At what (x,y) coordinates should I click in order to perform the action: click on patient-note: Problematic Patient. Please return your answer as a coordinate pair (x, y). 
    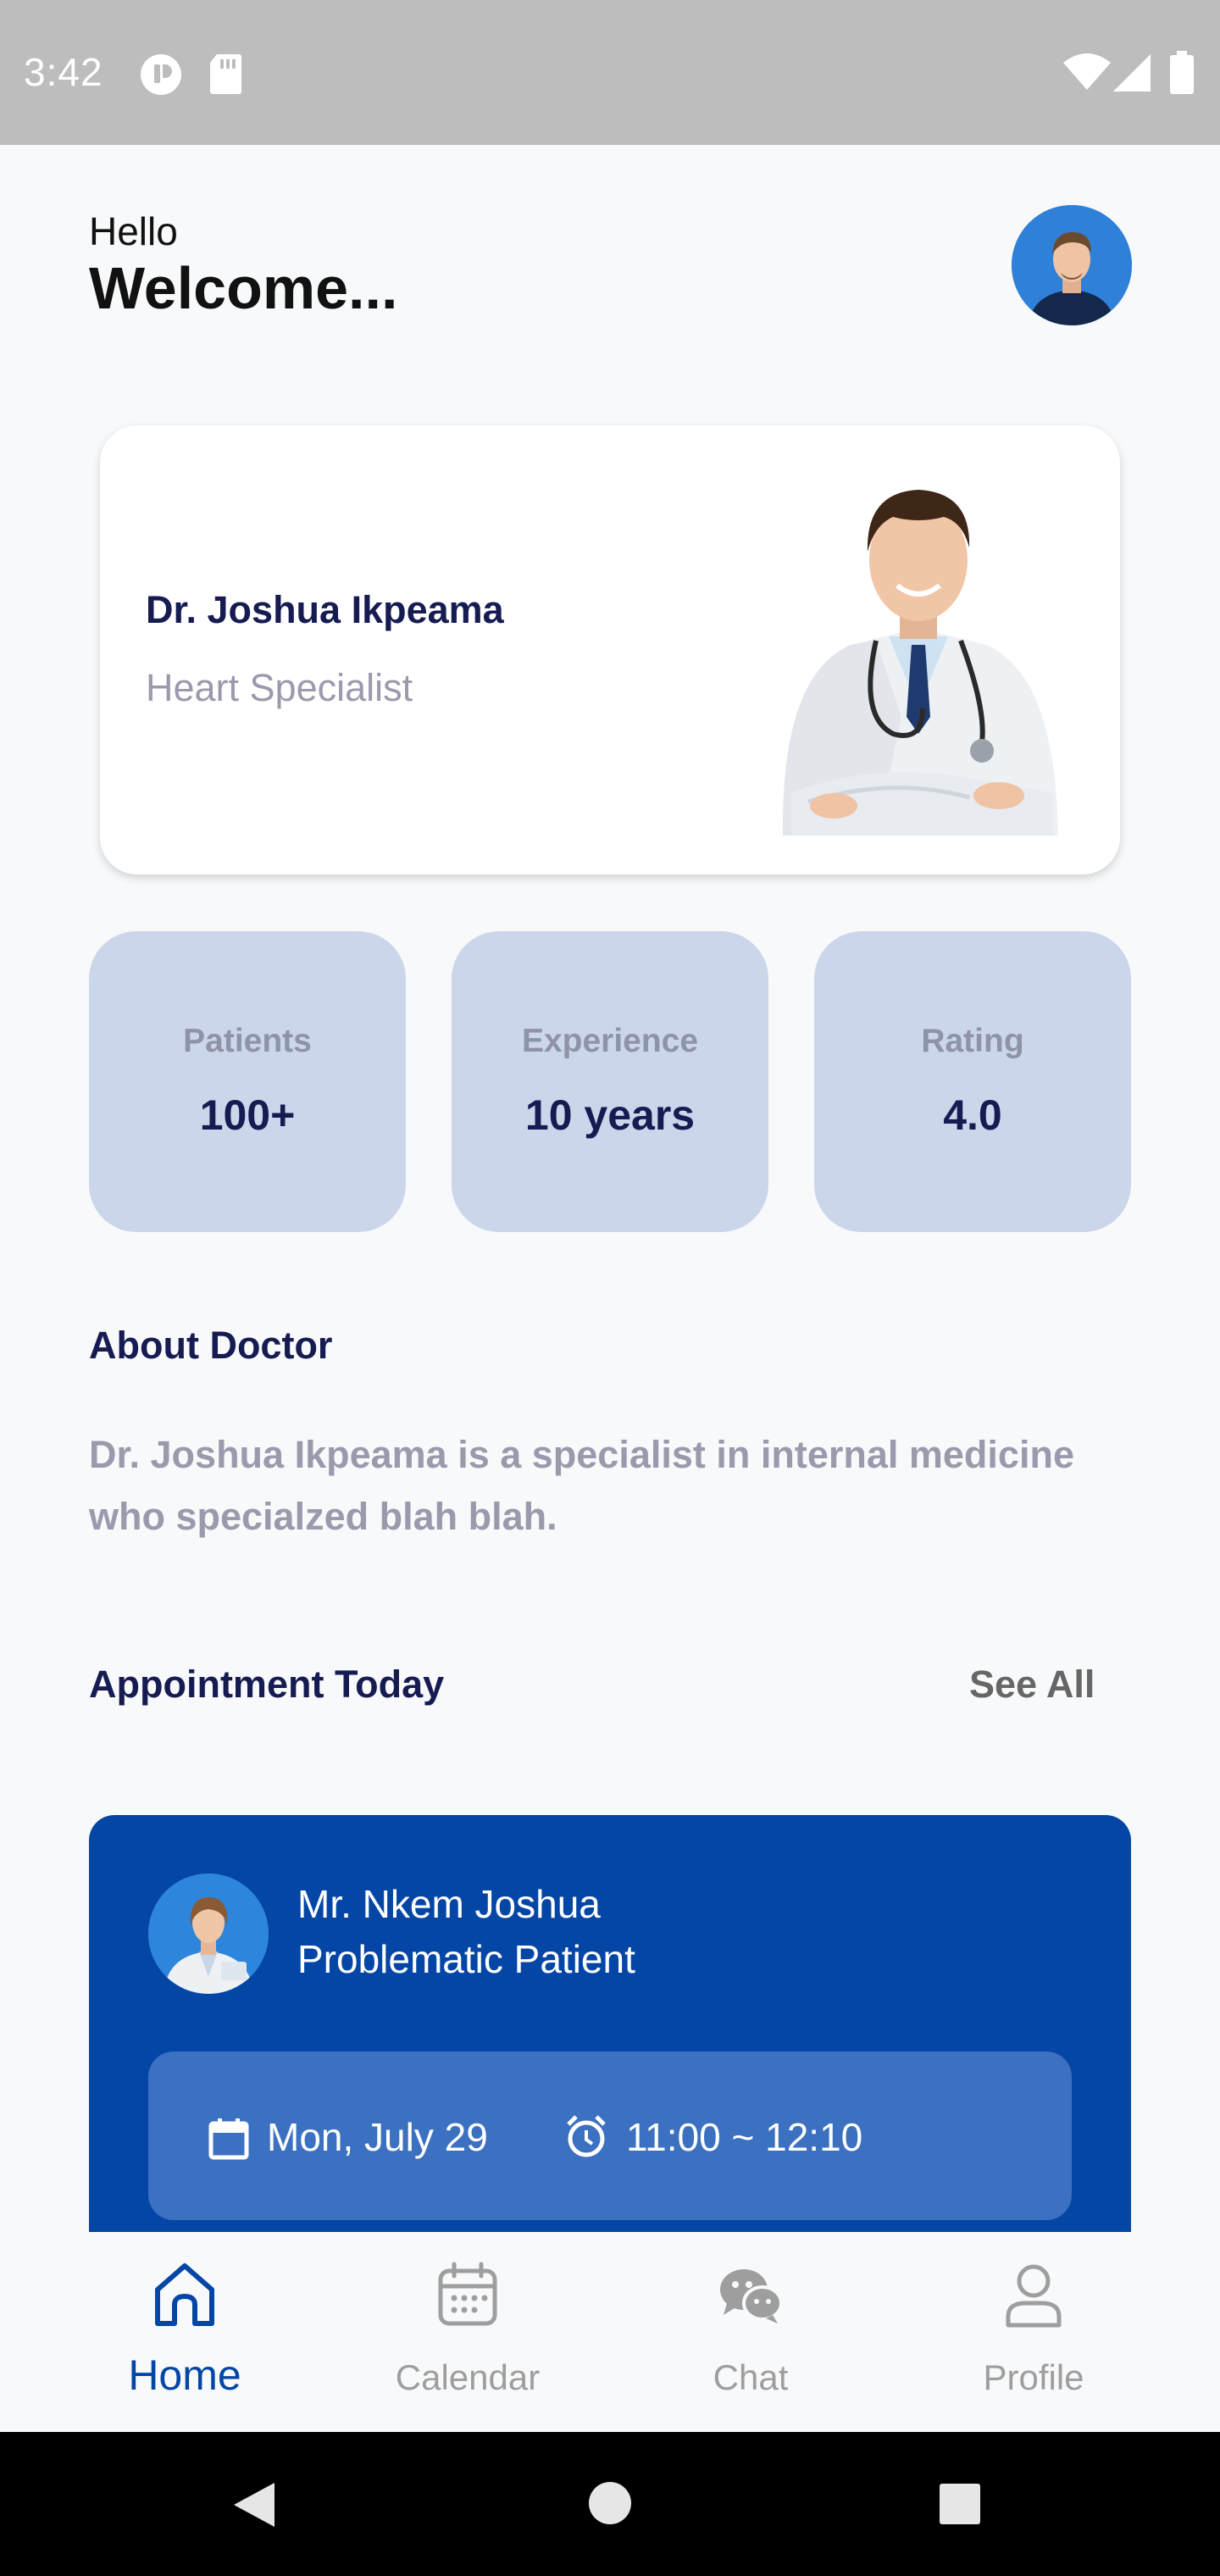
    Looking at the image, I should click on (466, 1959).